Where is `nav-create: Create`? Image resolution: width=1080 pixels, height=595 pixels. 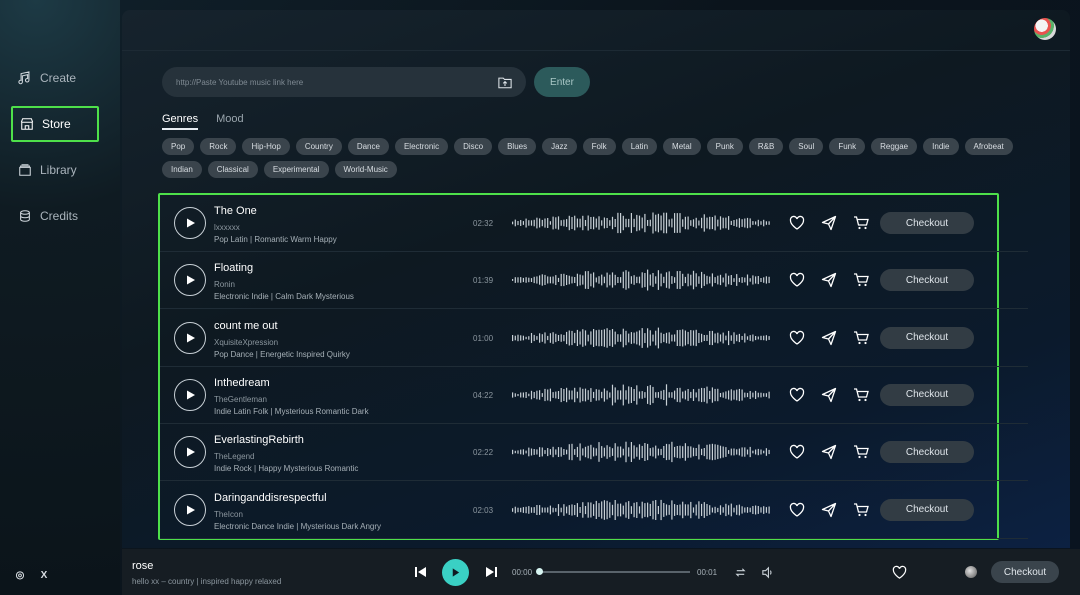 nav-create: Create is located at coordinates (55, 78).